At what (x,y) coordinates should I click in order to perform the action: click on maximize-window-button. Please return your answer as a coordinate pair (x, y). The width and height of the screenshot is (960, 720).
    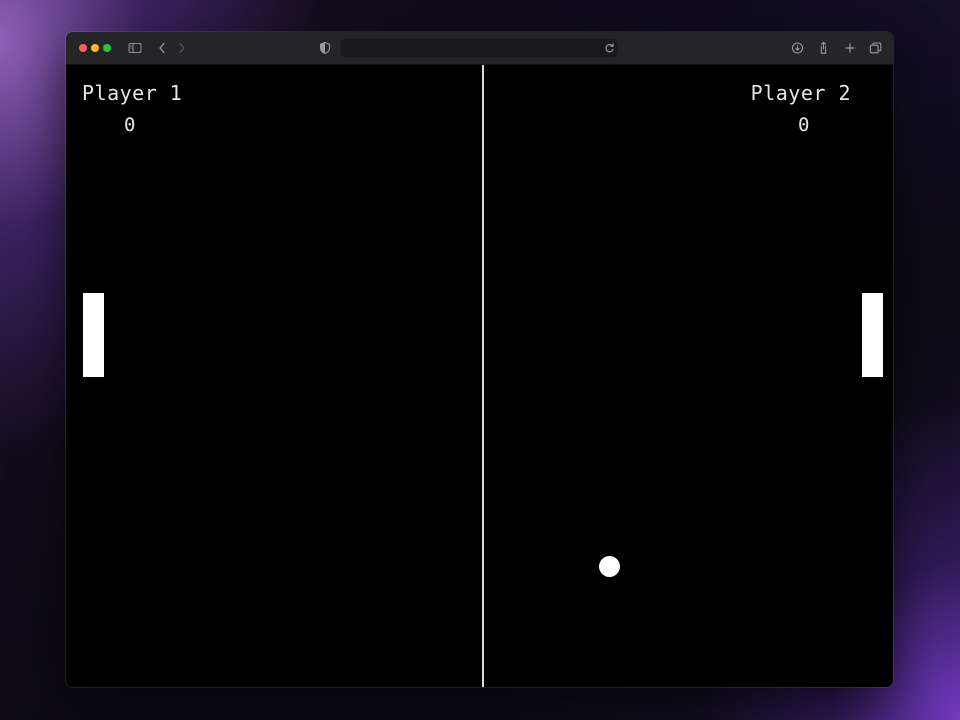
    Looking at the image, I should click on (107, 48).